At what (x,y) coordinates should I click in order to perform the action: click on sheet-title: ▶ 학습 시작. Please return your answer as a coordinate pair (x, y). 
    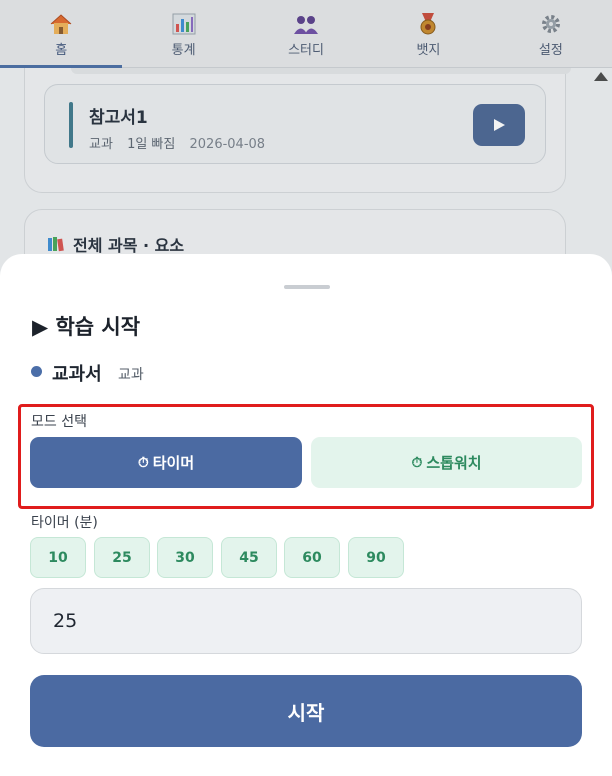
    Looking at the image, I should click on (86, 327).